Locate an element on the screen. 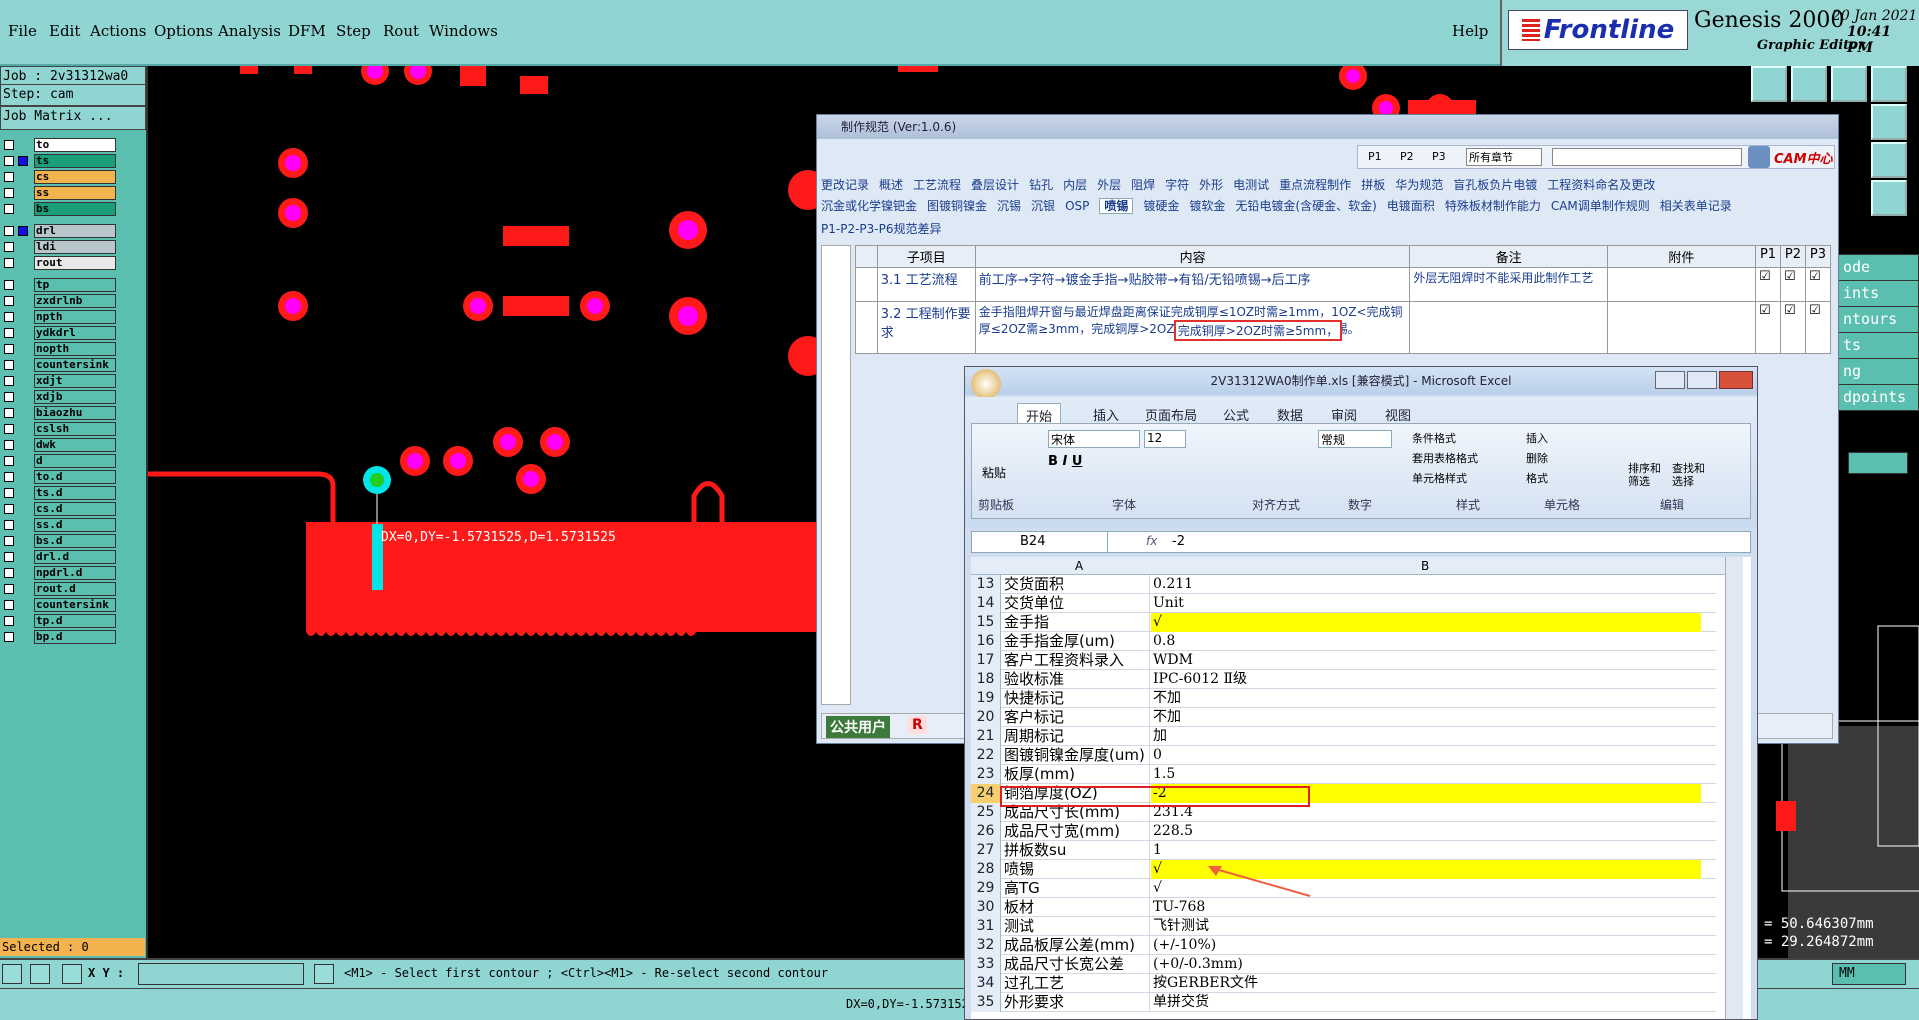 The height and width of the screenshot is (1020, 1919). spec-tab: 外形 is located at coordinates (1211, 185).